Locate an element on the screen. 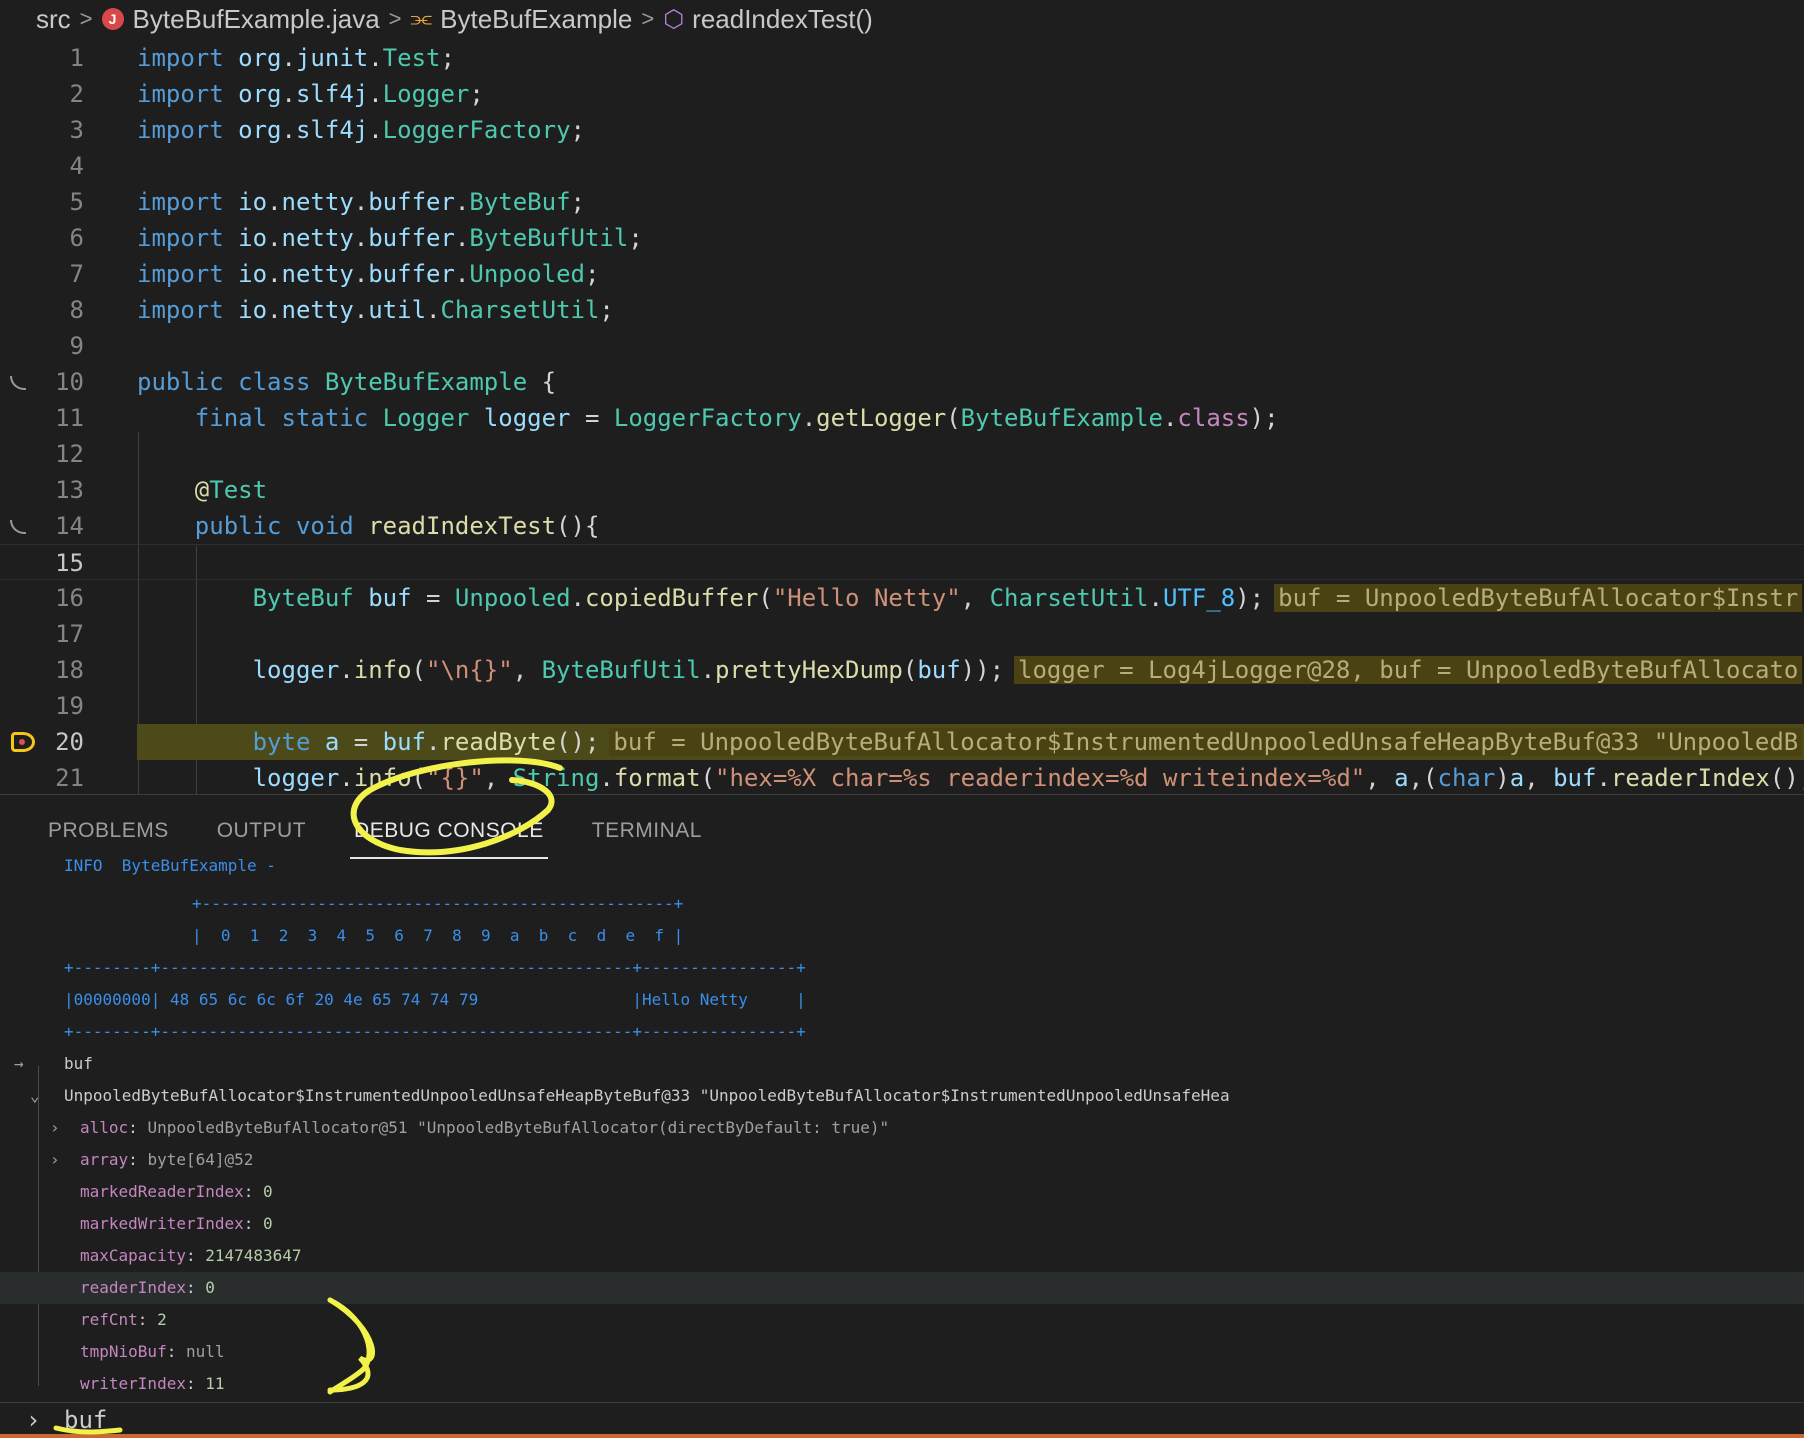 Image resolution: width=1804 pixels, height=1438 pixels. field-value: 11 is located at coordinates (215, 1383).